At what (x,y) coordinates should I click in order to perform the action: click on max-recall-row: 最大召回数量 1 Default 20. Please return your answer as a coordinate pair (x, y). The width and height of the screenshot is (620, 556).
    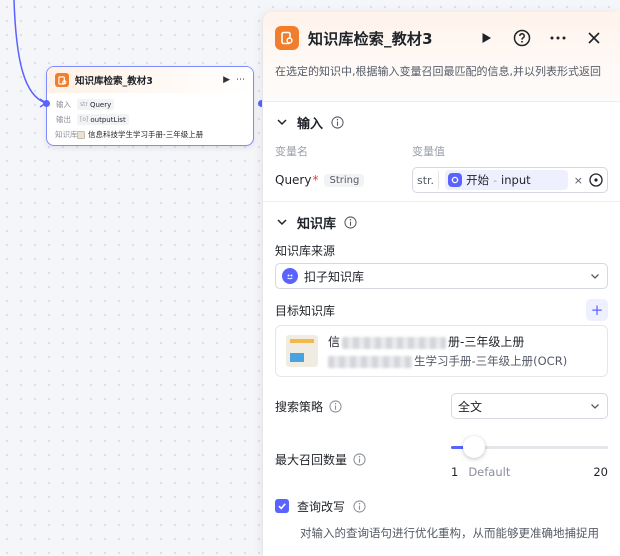
    Looking at the image, I should click on (441, 457).